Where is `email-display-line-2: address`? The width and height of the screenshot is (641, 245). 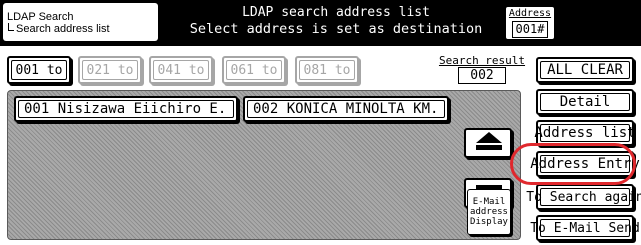 email-display-line-2: address is located at coordinates (489, 212).